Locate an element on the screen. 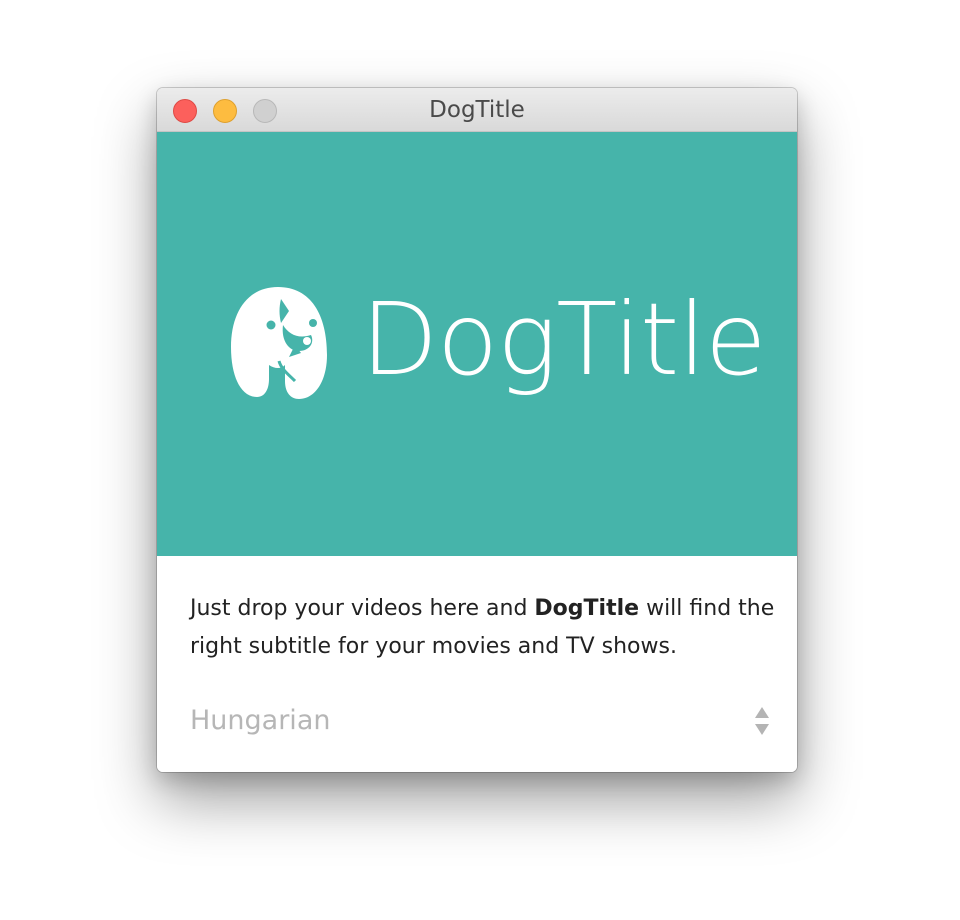 This screenshot has height=920, width=960. language-select: Hungarian is located at coordinates (481, 721).